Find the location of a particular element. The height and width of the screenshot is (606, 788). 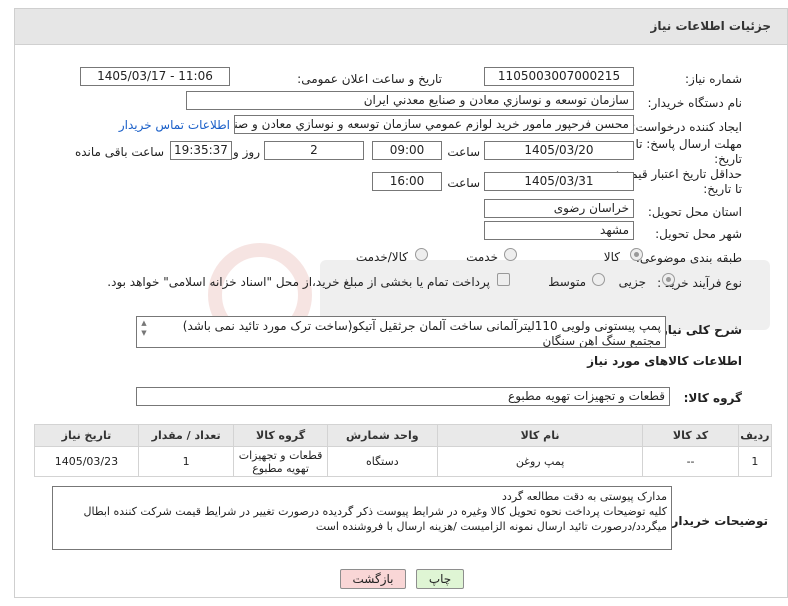

back-button: بازگشت is located at coordinates (373, 579).